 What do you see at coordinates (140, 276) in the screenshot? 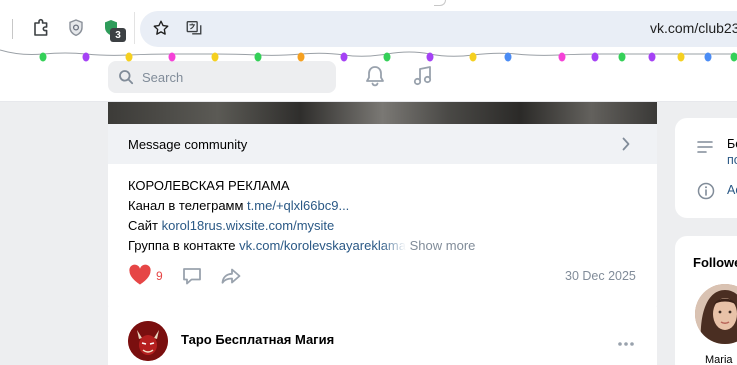
I see `like-heart-icon` at bounding box center [140, 276].